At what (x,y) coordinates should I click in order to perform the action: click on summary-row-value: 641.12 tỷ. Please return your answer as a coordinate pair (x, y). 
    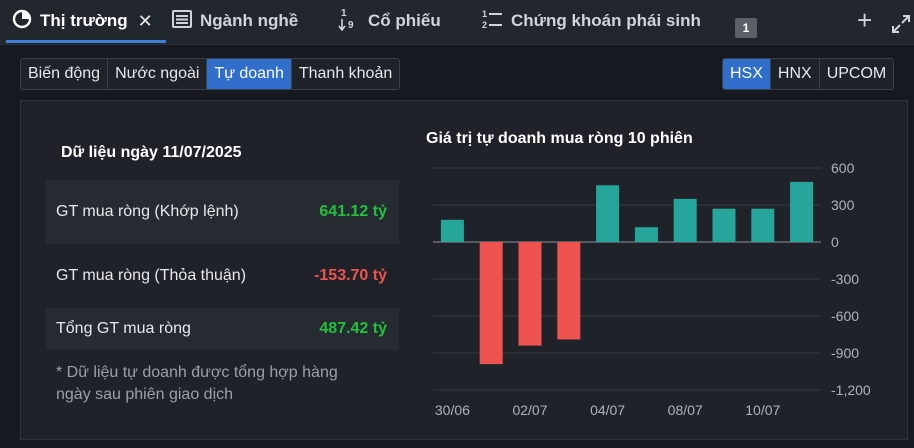
    Looking at the image, I should click on (353, 211).